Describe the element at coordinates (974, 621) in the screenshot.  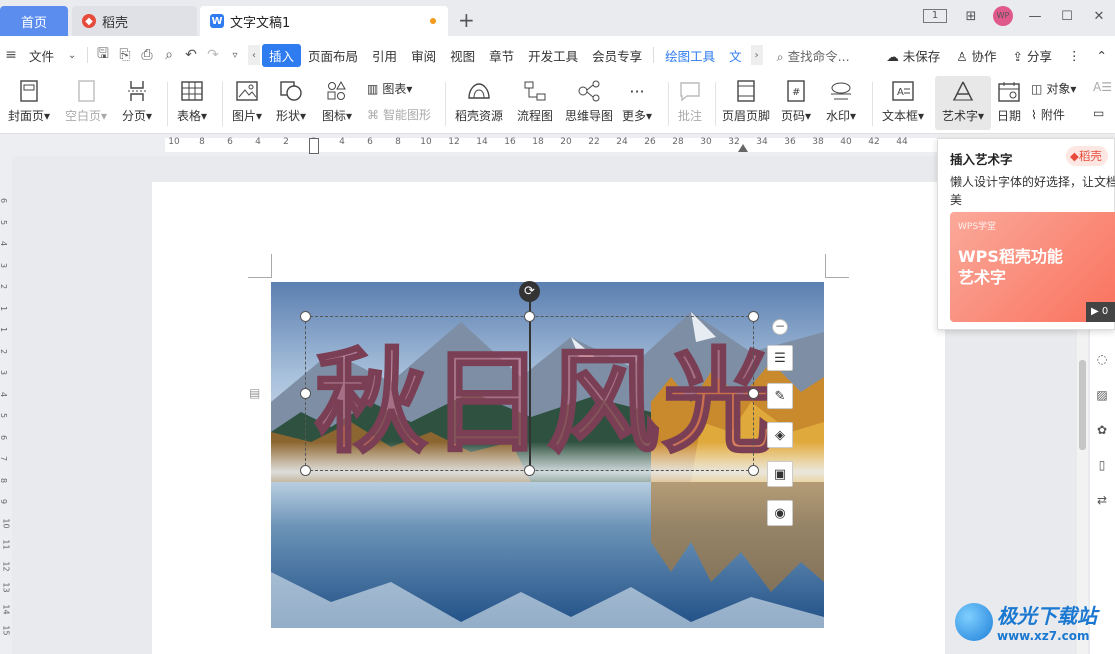
I see `site-logo-icon` at that location.